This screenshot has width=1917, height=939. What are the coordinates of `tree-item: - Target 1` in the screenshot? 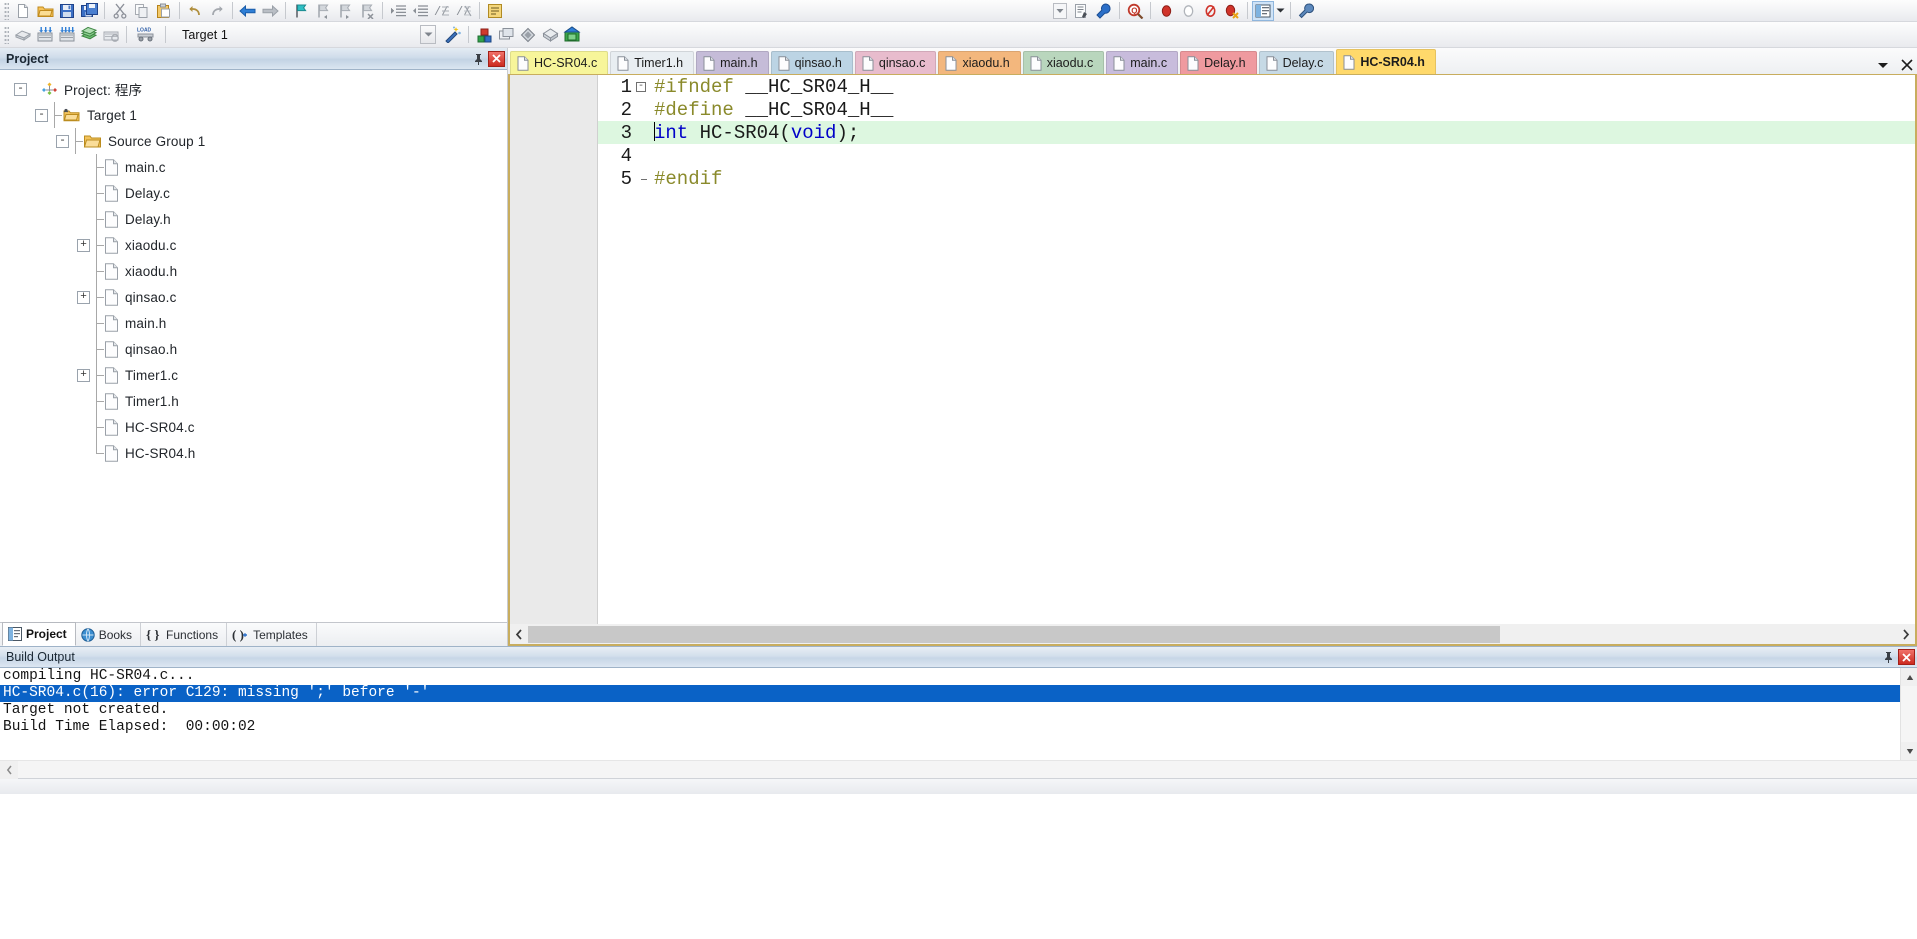 It's located at (253, 115).